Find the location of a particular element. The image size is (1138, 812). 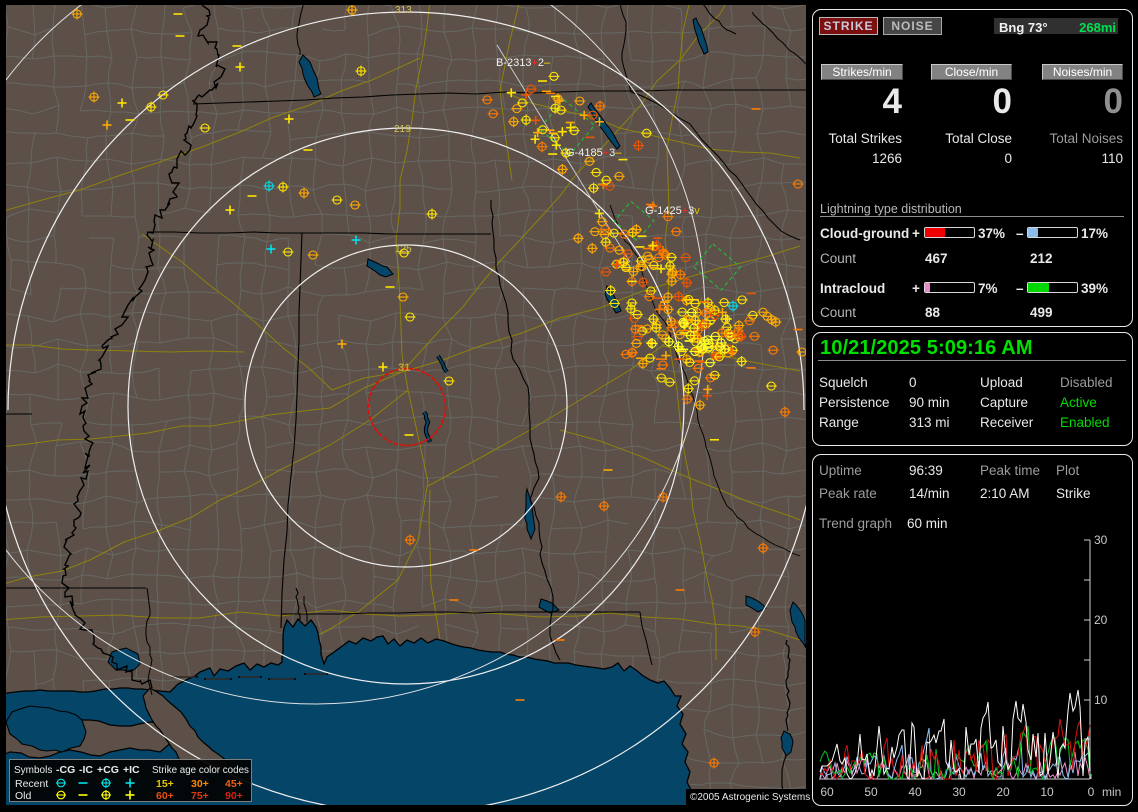

svg-text: min is located at coordinates (1111, 792).